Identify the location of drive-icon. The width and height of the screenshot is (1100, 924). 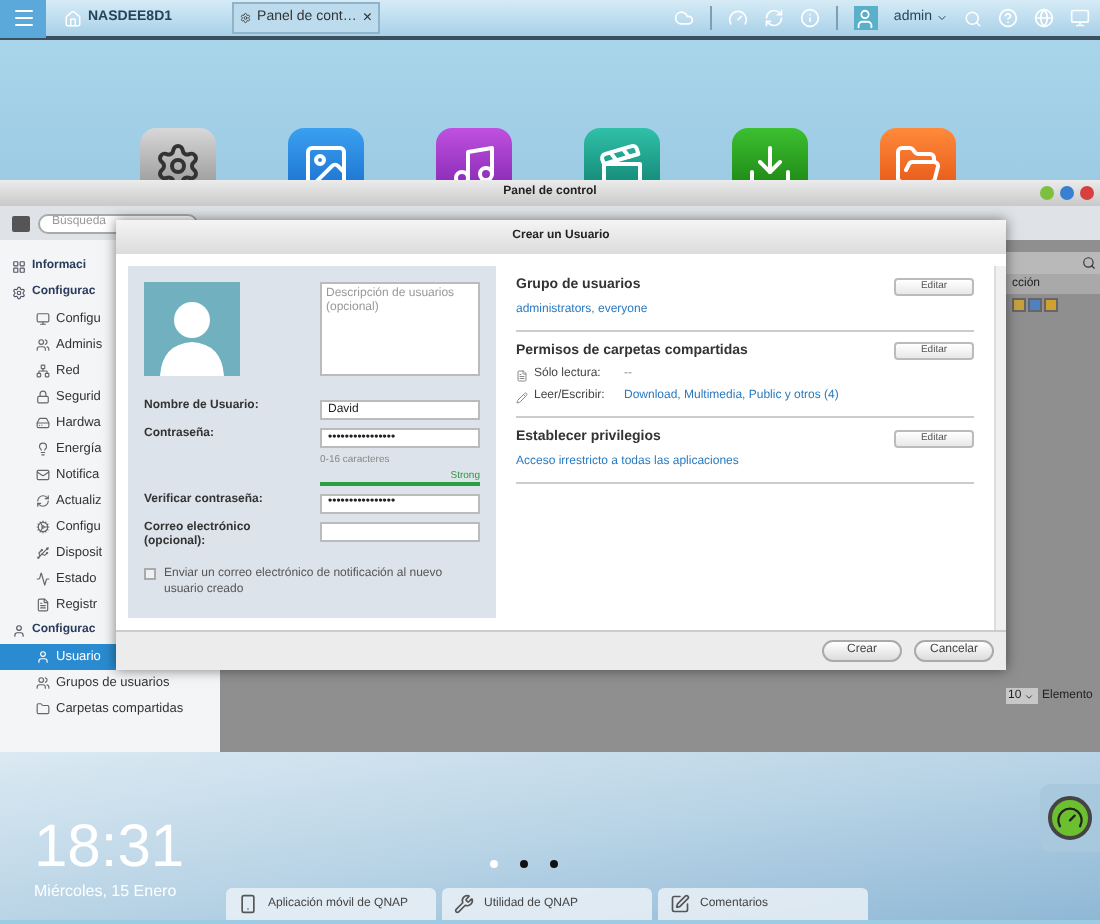
(43, 423).